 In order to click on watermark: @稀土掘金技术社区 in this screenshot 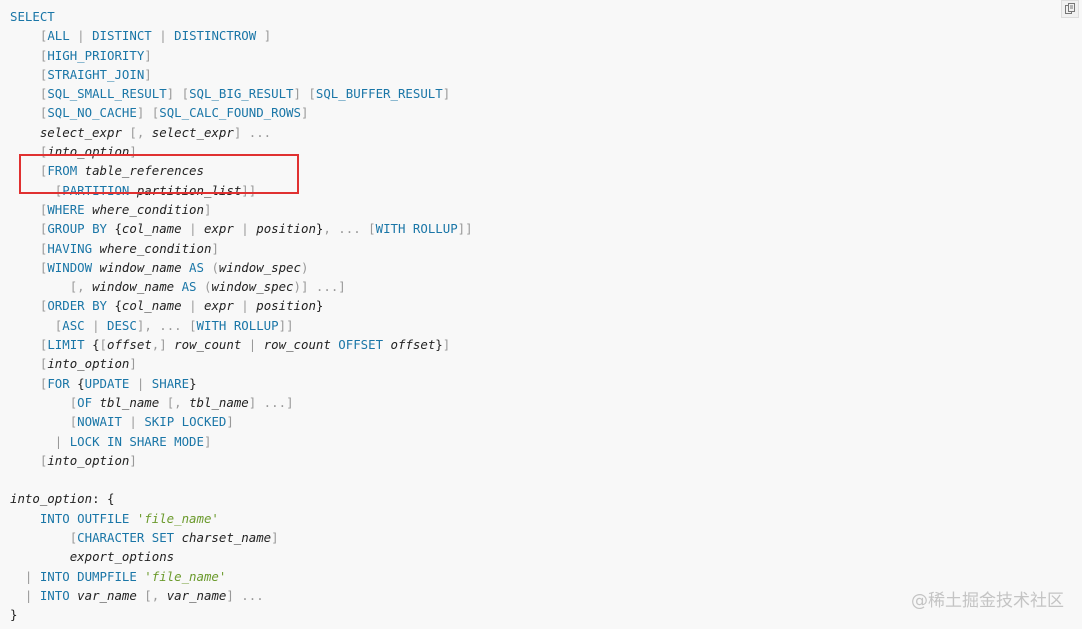, I will do `click(987, 601)`.